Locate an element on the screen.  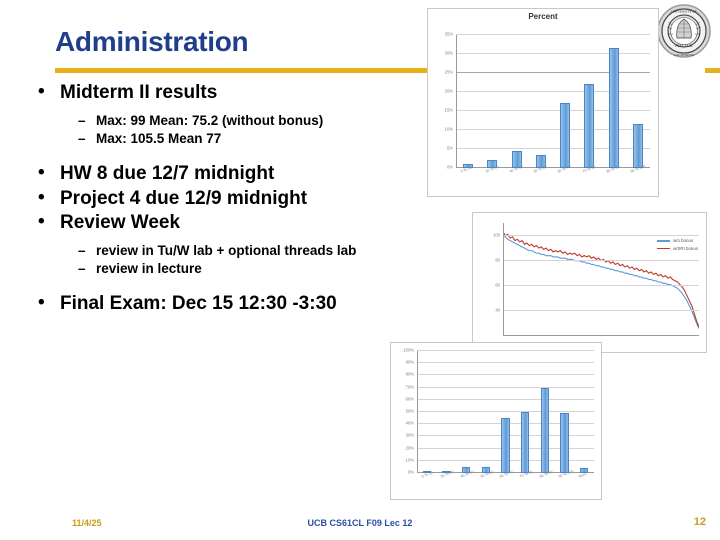
legend-label: w/o bonus is located at coordinates (683, 240).